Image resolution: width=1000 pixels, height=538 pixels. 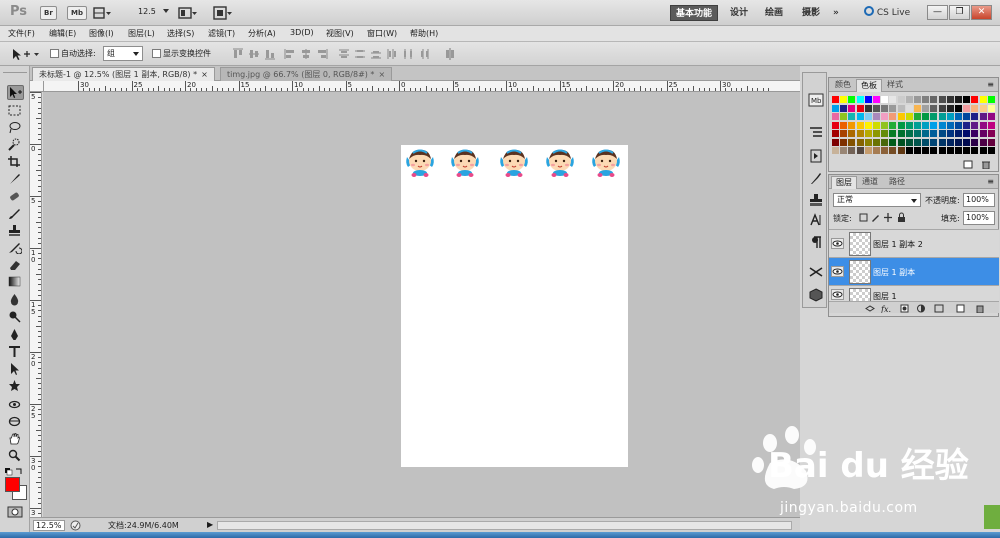 I want to click on menu-help: 帮助(H), so click(x=424, y=33).